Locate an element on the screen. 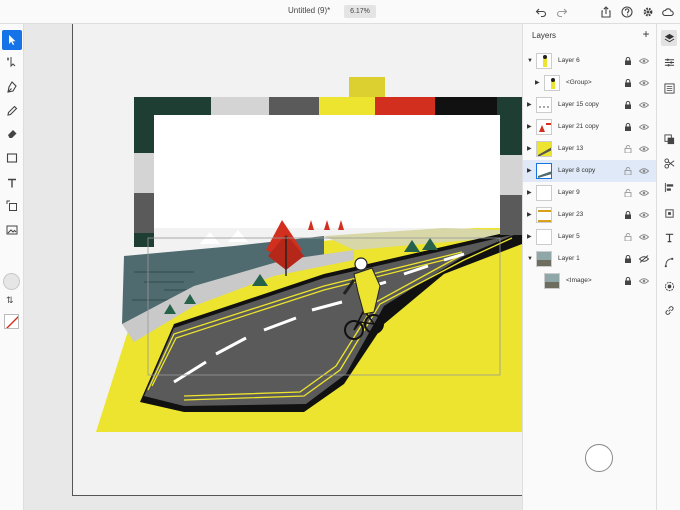 The width and height of the screenshot is (680, 510). layer-name: Layer 23 is located at coordinates (570, 214).